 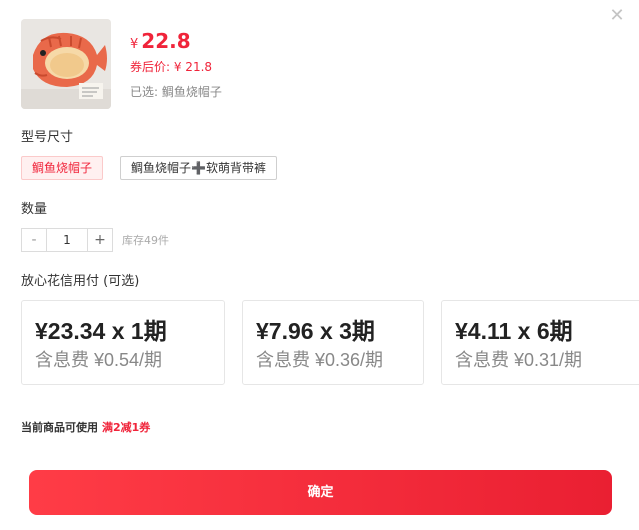 I want to click on spec-option-taiyaki-hat-with-overalls: 鲷鱼烧帽子➕软萌背带裤, so click(x=198, y=168).